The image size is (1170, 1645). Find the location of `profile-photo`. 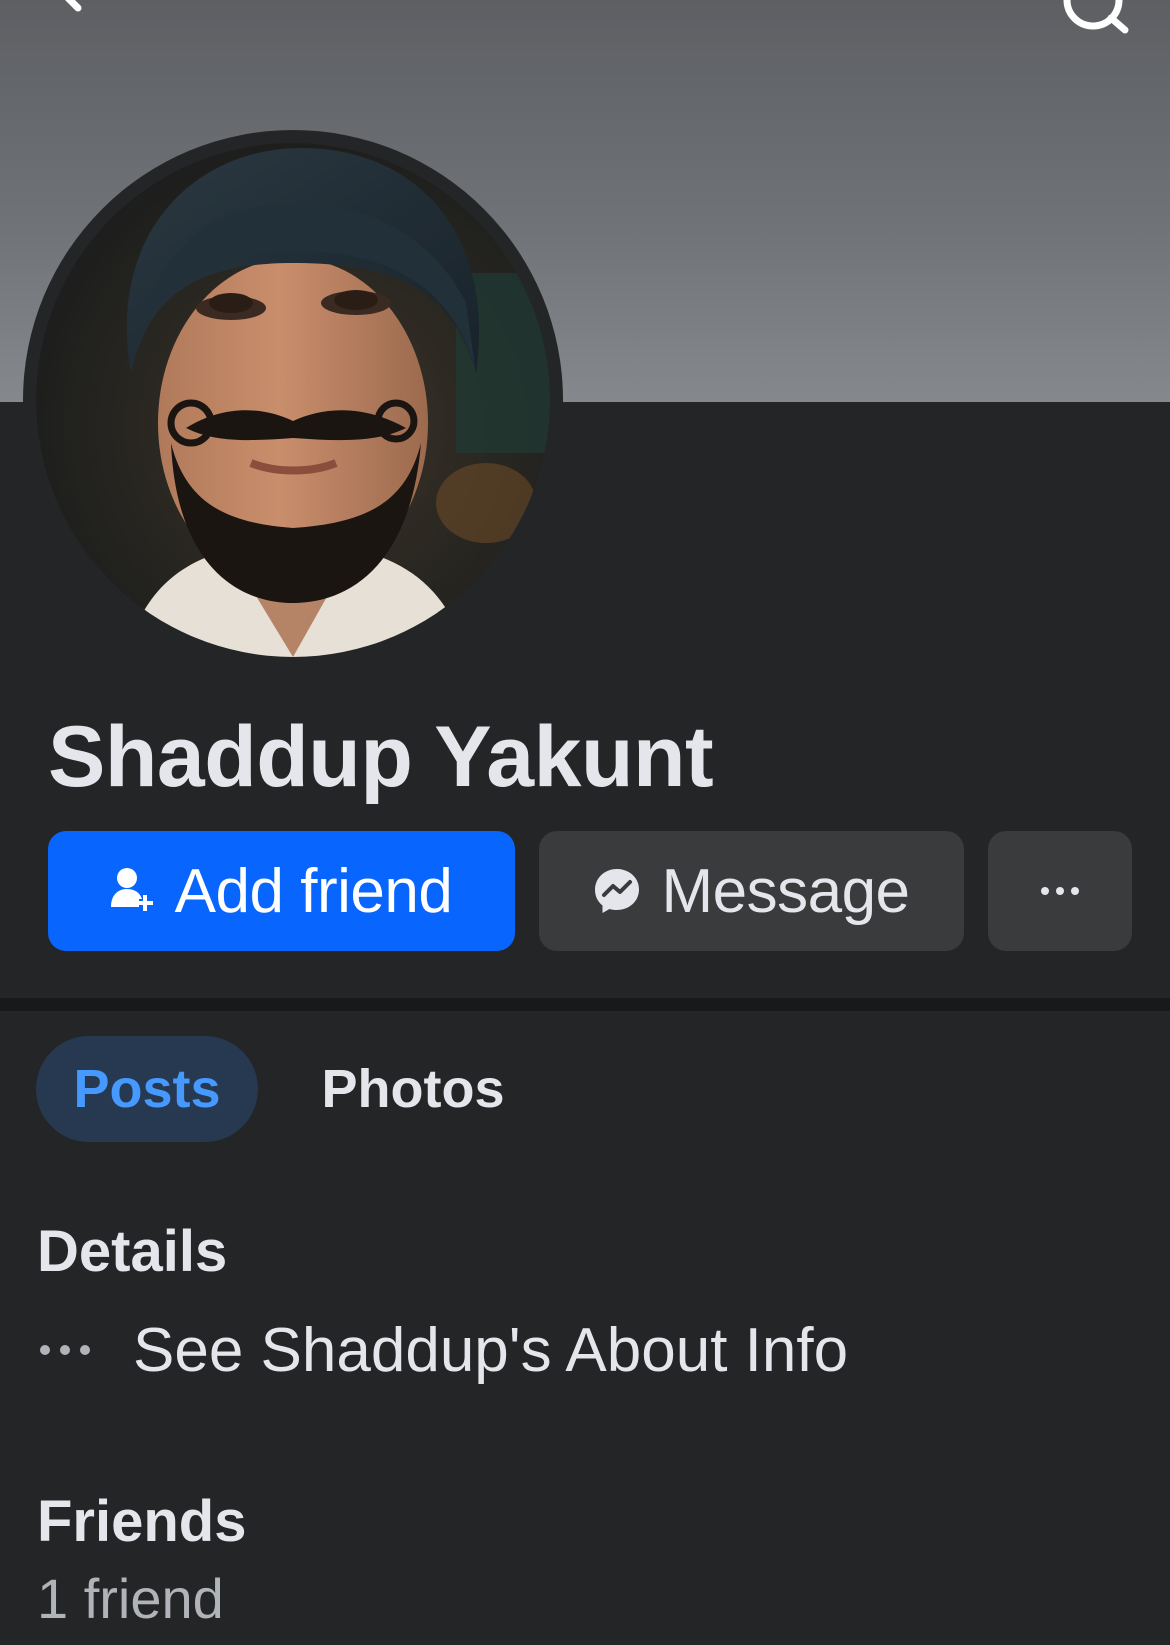

profile-photo is located at coordinates (293, 400).